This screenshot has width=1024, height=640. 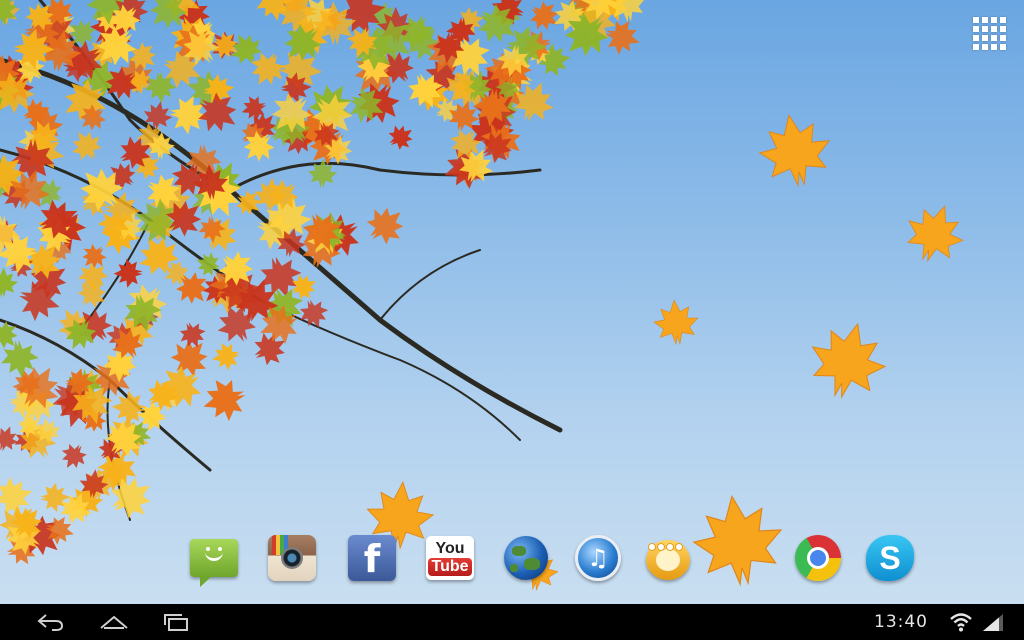 I want to click on chrome-icon, so click(x=818, y=558).